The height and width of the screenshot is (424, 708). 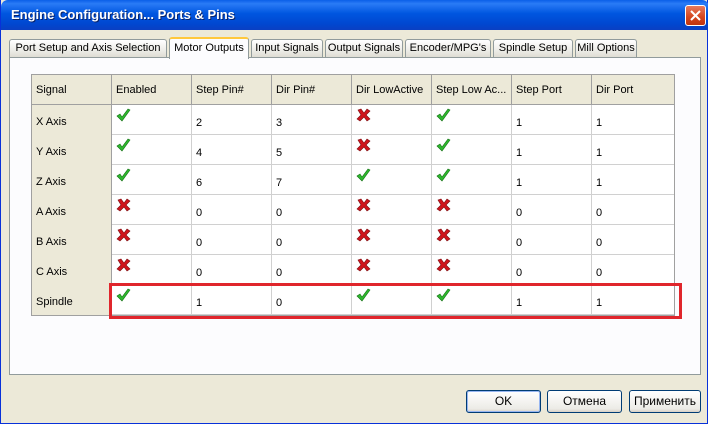 What do you see at coordinates (599, 123) in the screenshot?
I see `dir-port-value: 1` at bounding box center [599, 123].